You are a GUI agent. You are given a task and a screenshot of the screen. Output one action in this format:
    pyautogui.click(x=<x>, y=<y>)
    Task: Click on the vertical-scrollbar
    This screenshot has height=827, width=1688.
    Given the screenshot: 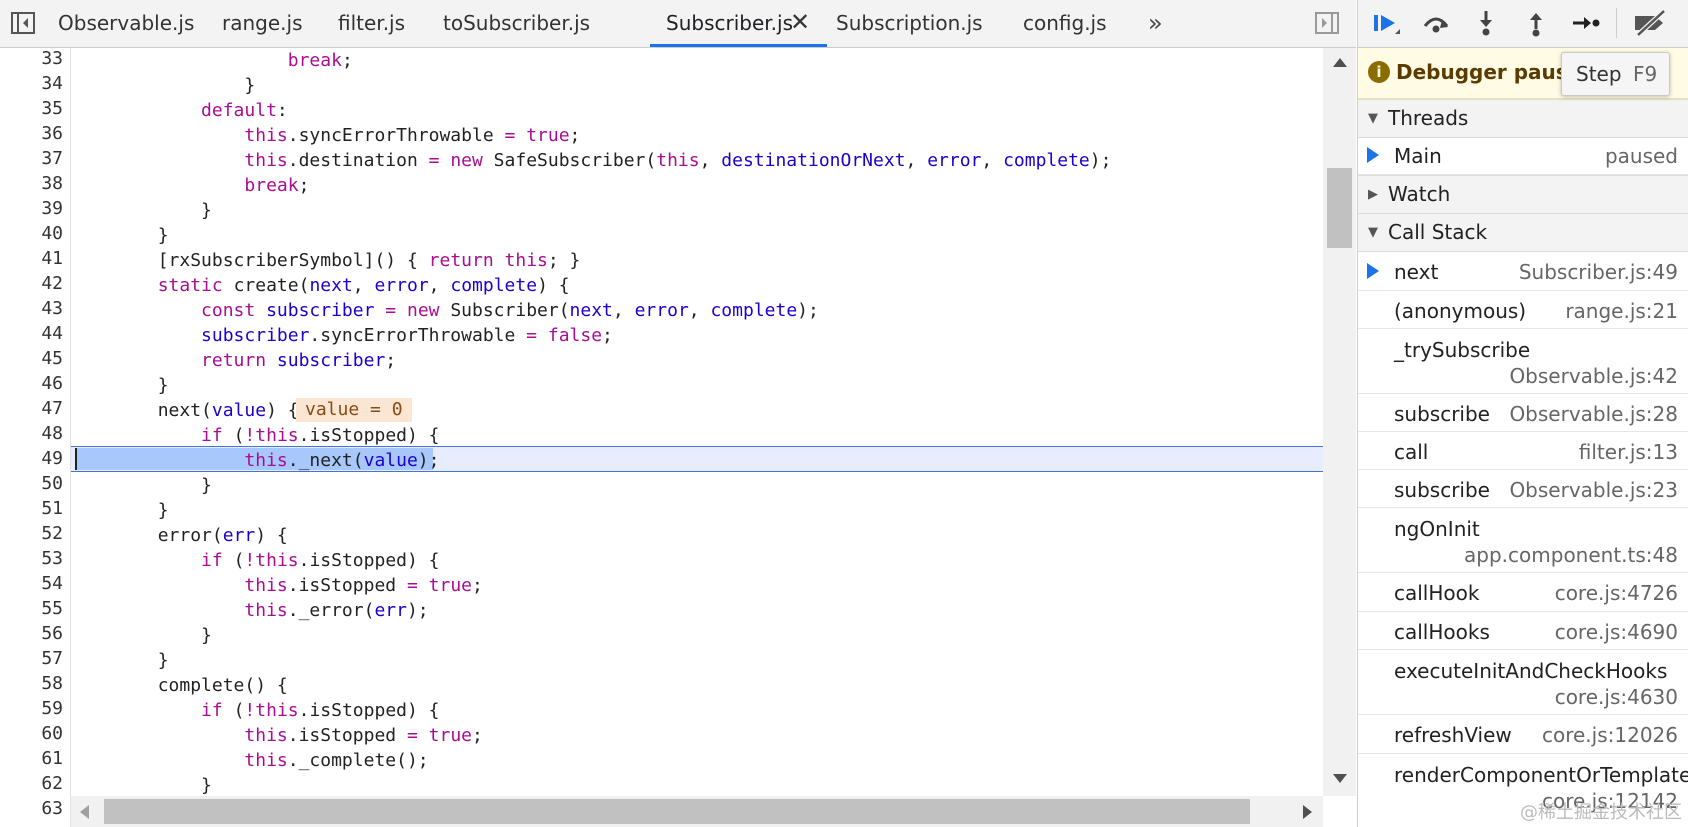 What is the action you would take?
    pyautogui.click(x=1339, y=422)
    